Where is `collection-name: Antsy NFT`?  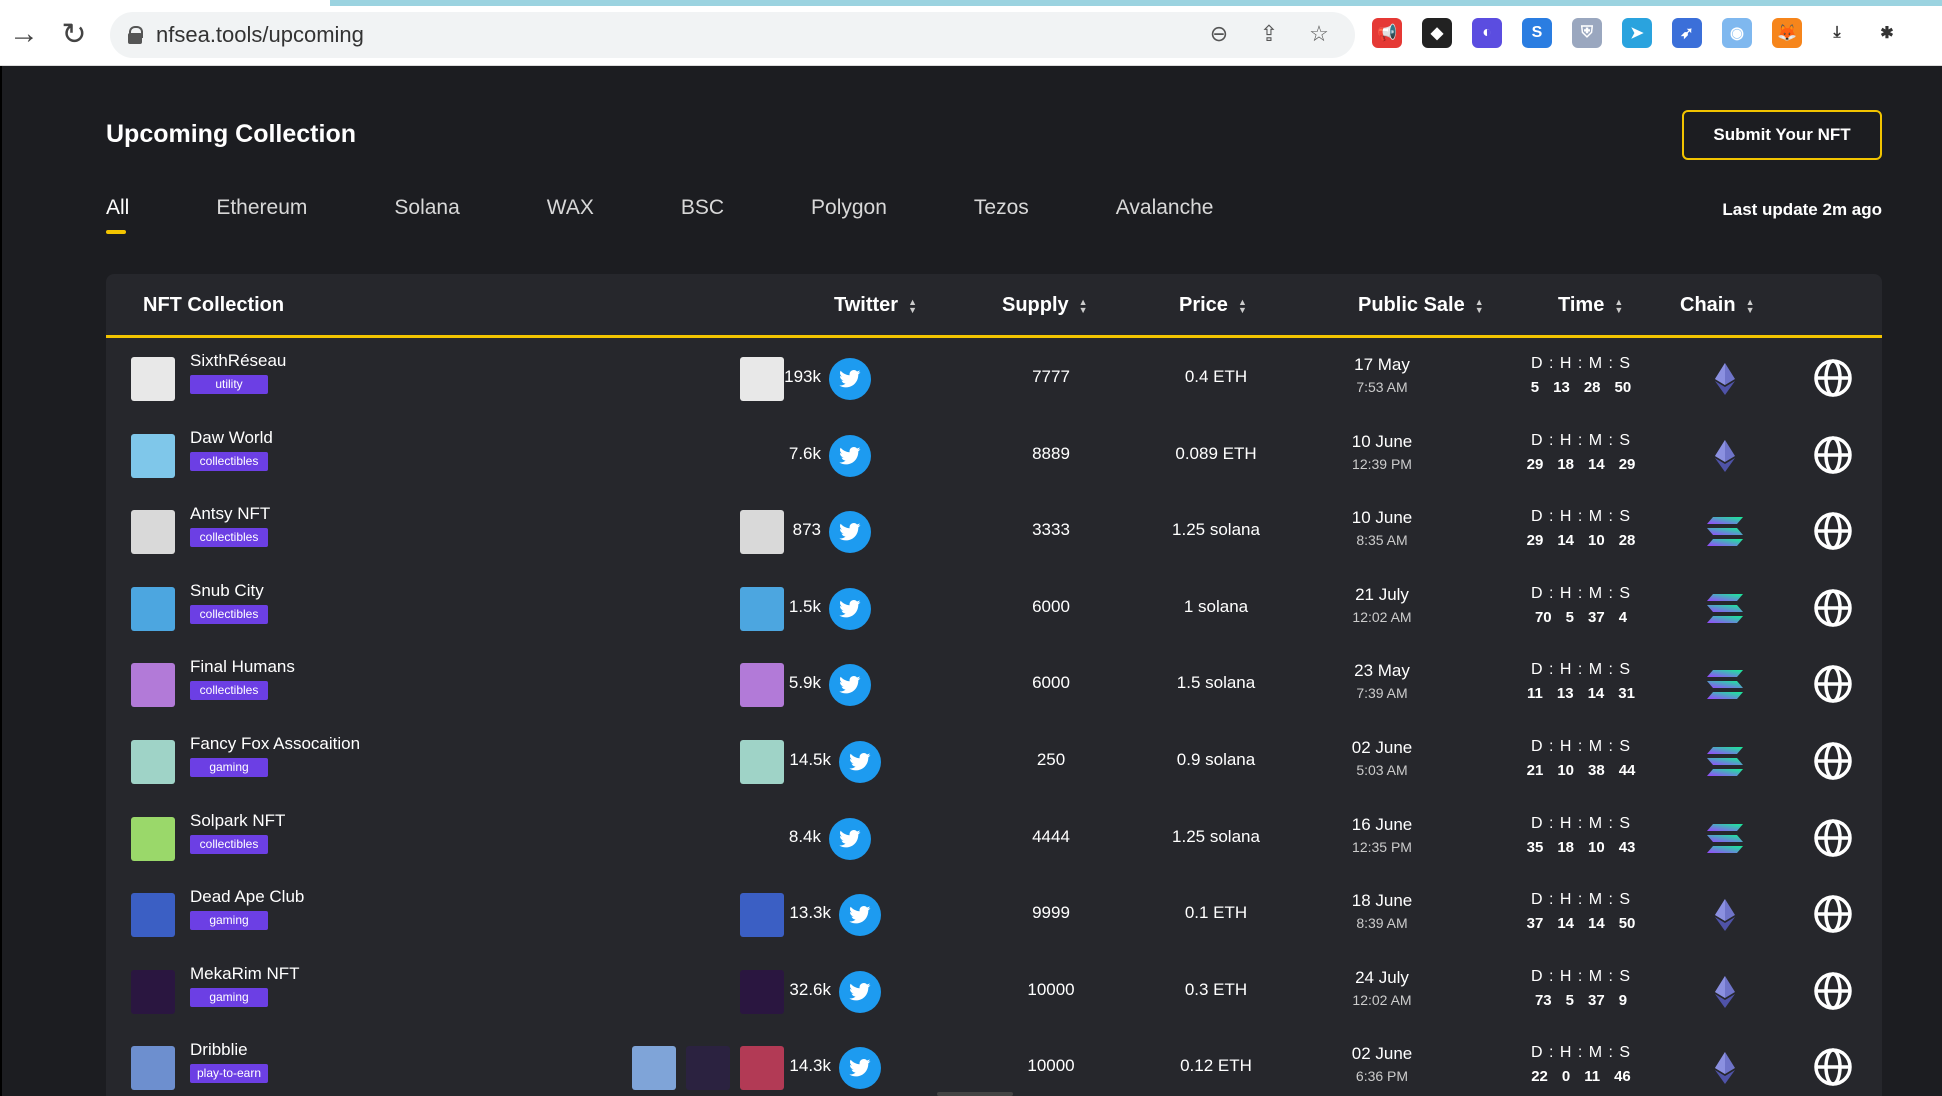
collection-name: Antsy NFT is located at coordinates (230, 514).